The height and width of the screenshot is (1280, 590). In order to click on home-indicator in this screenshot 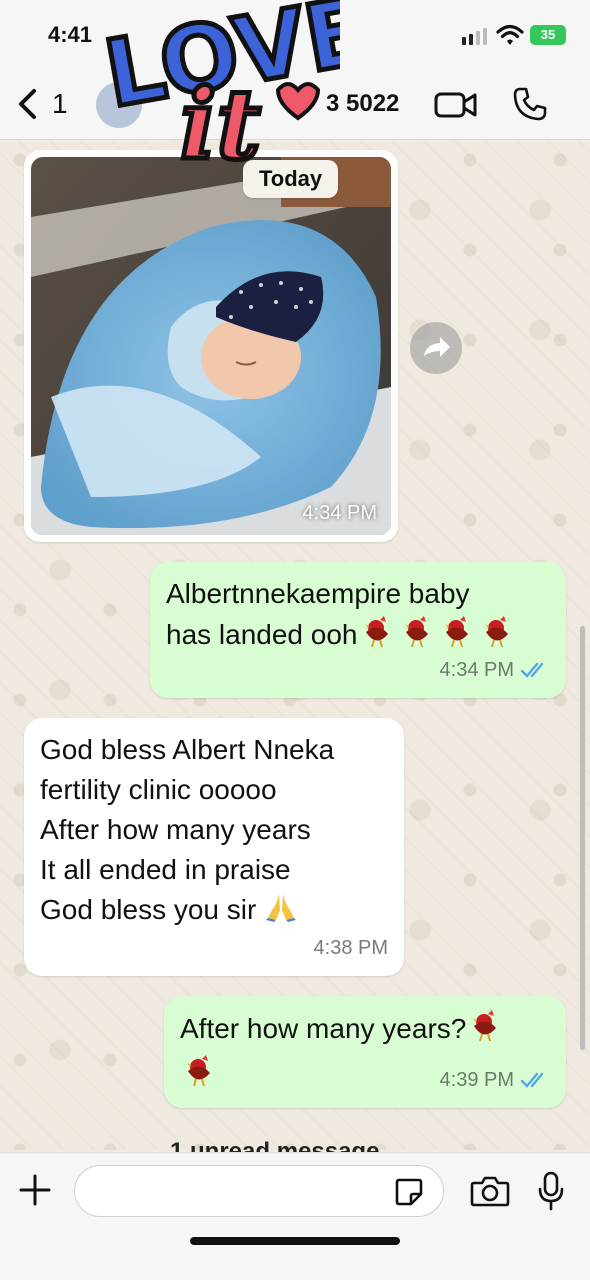, I will do `click(295, 1241)`.